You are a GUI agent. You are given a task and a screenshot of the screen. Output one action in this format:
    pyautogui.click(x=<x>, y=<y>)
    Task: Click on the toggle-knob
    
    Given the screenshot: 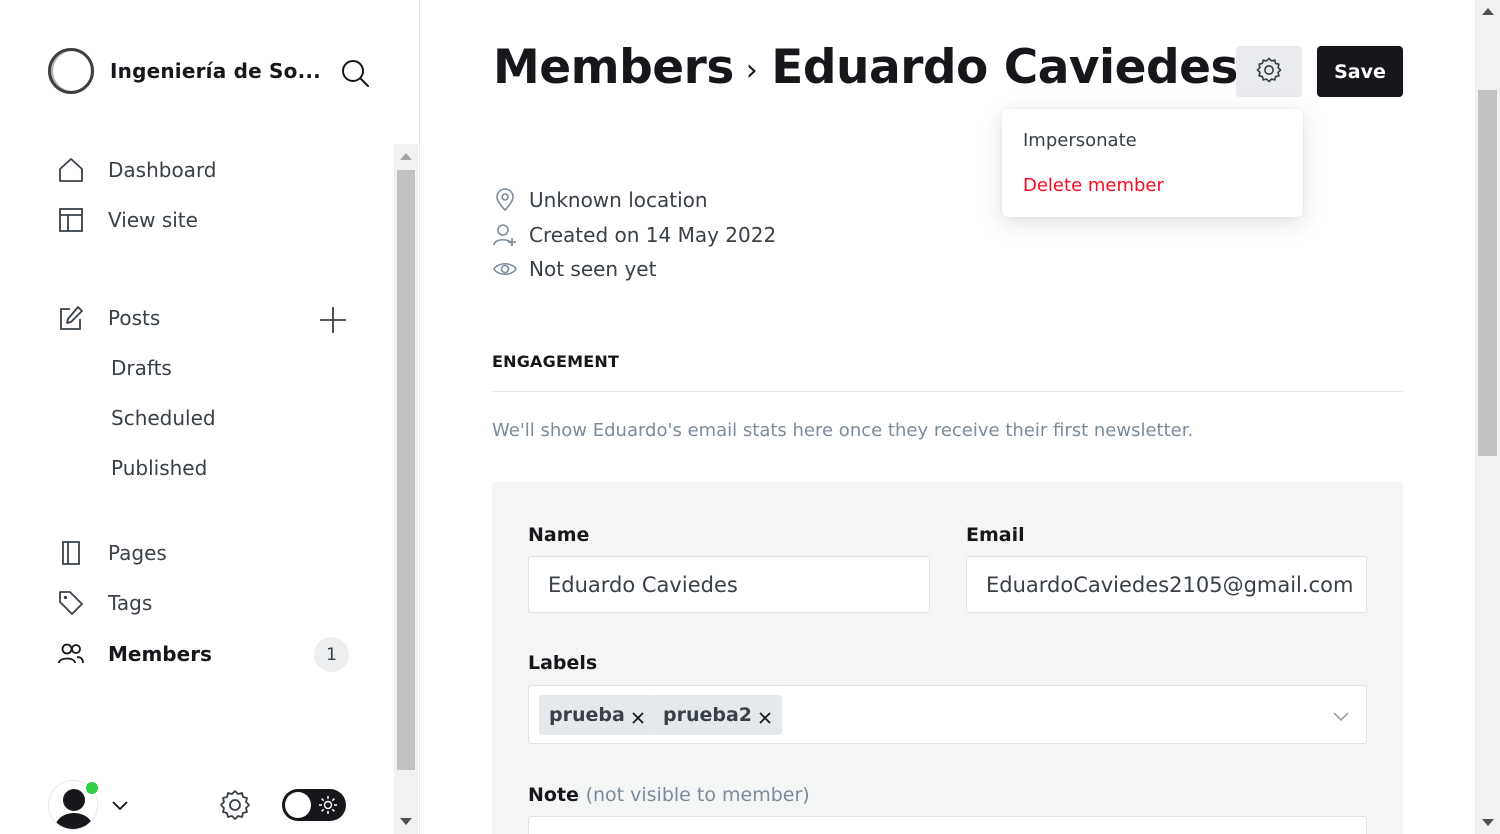 What is the action you would take?
    pyautogui.click(x=298, y=805)
    